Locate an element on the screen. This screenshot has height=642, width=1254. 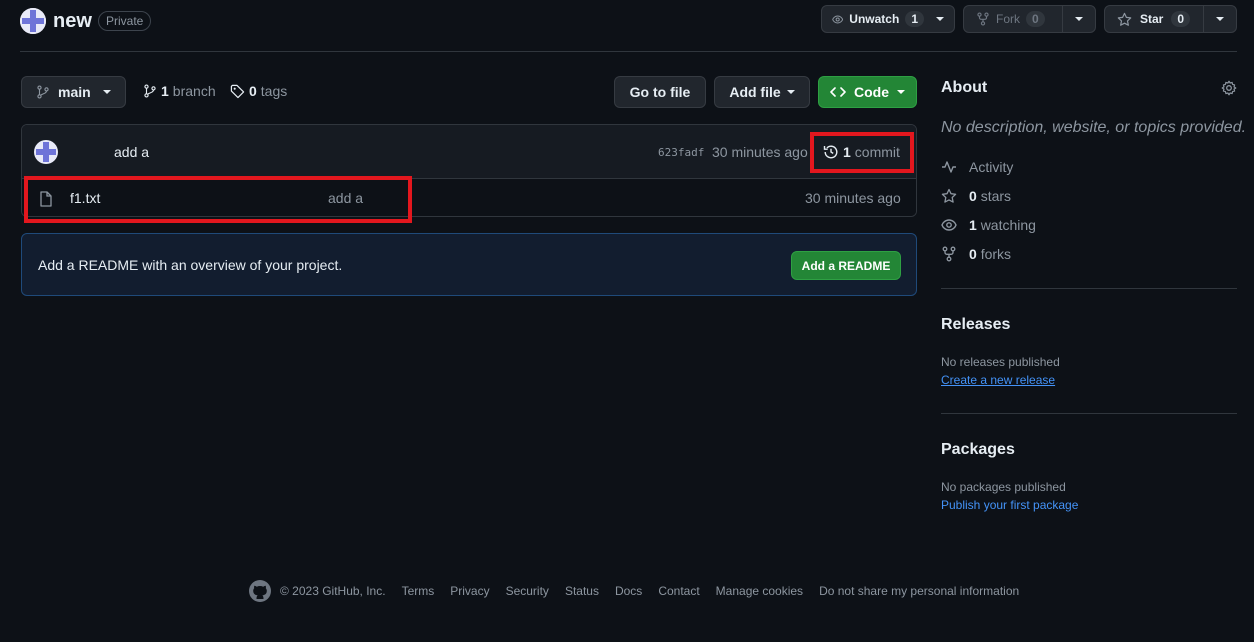
go-to-file-button: Go to file is located at coordinates (660, 92).